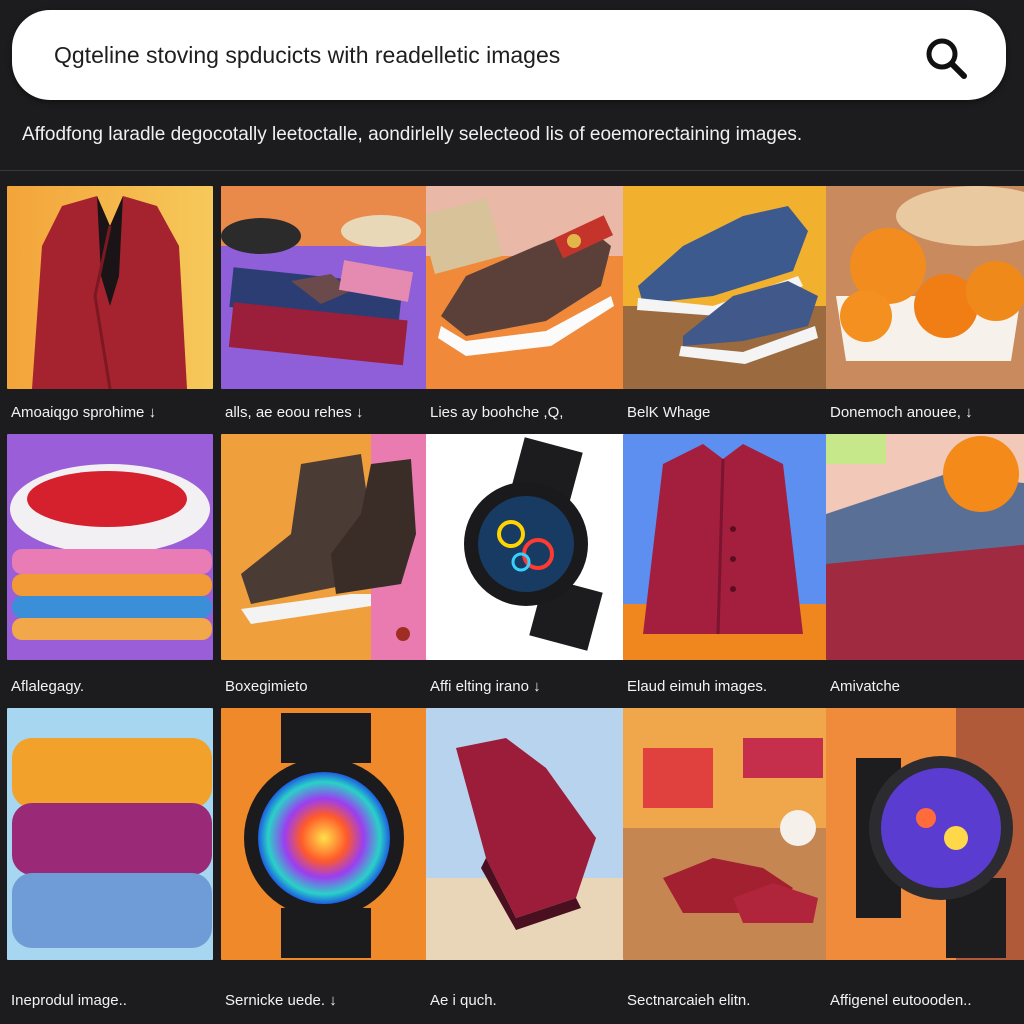  I want to click on sneaker-icon, so click(529, 287).